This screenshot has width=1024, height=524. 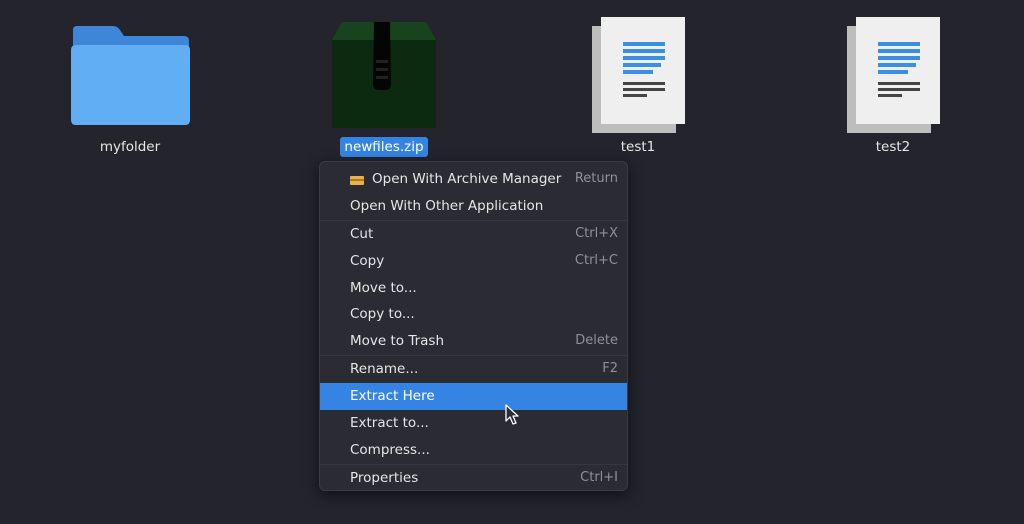 What do you see at coordinates (473, 397) in the screenshot?
I see `menu-item-extract-here: Extract Here` at bounding box center [473, 397].